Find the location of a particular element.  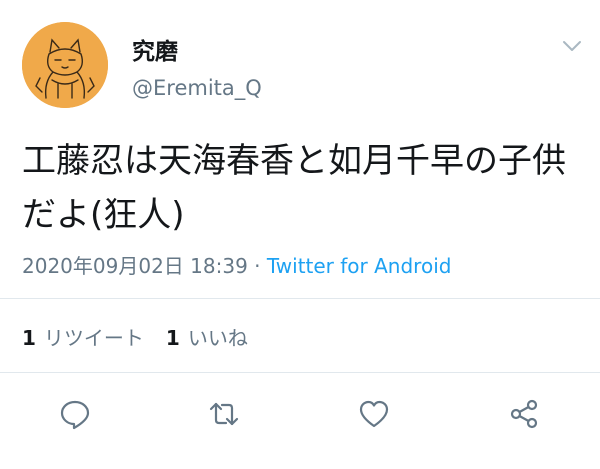

display-name: 究磨 is located at coordinates (155, 49).